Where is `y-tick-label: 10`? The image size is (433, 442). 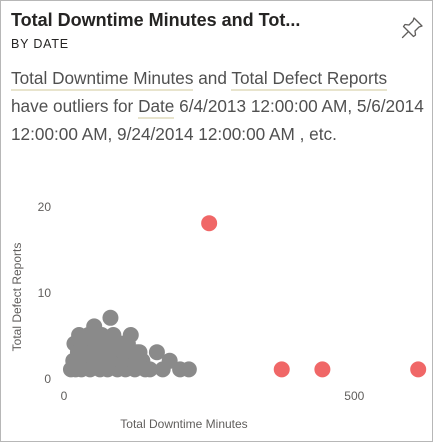 y-tick-label: 10 is located at coordinates (45, 293).